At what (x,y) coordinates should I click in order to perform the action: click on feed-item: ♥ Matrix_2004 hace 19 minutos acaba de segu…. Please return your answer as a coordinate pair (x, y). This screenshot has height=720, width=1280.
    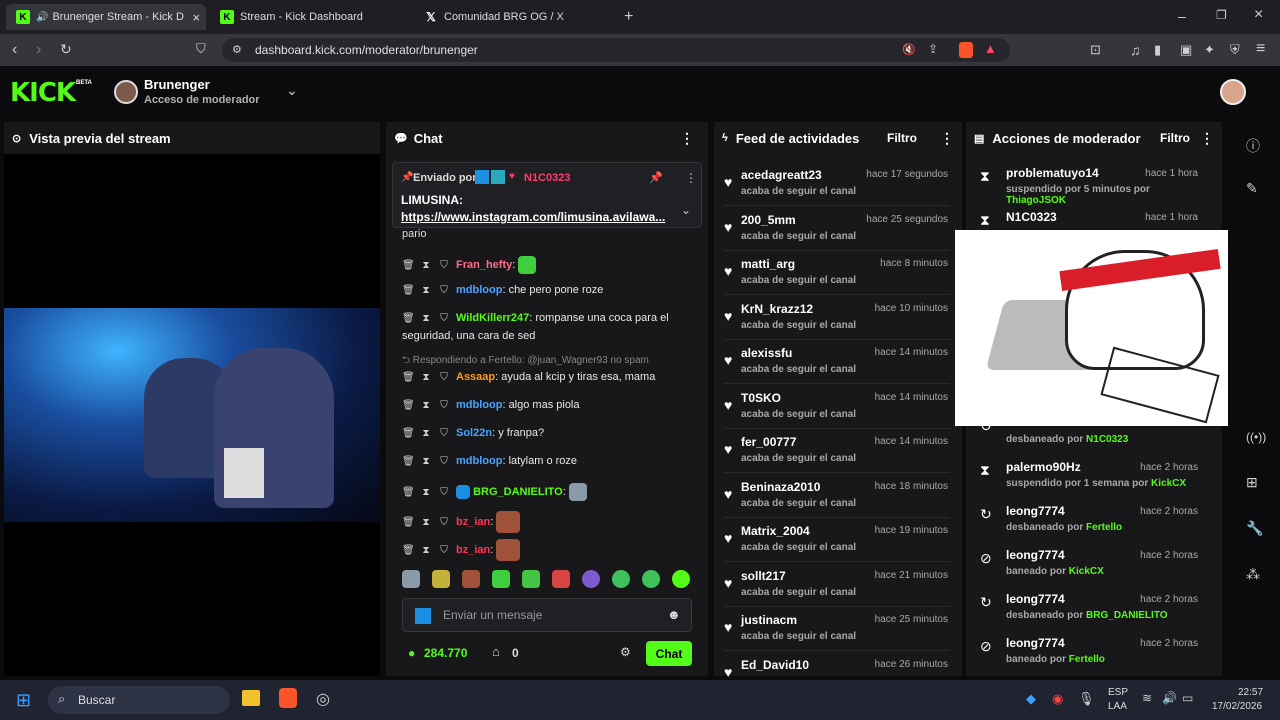
    Looking at the image, I should click on (837, 540).